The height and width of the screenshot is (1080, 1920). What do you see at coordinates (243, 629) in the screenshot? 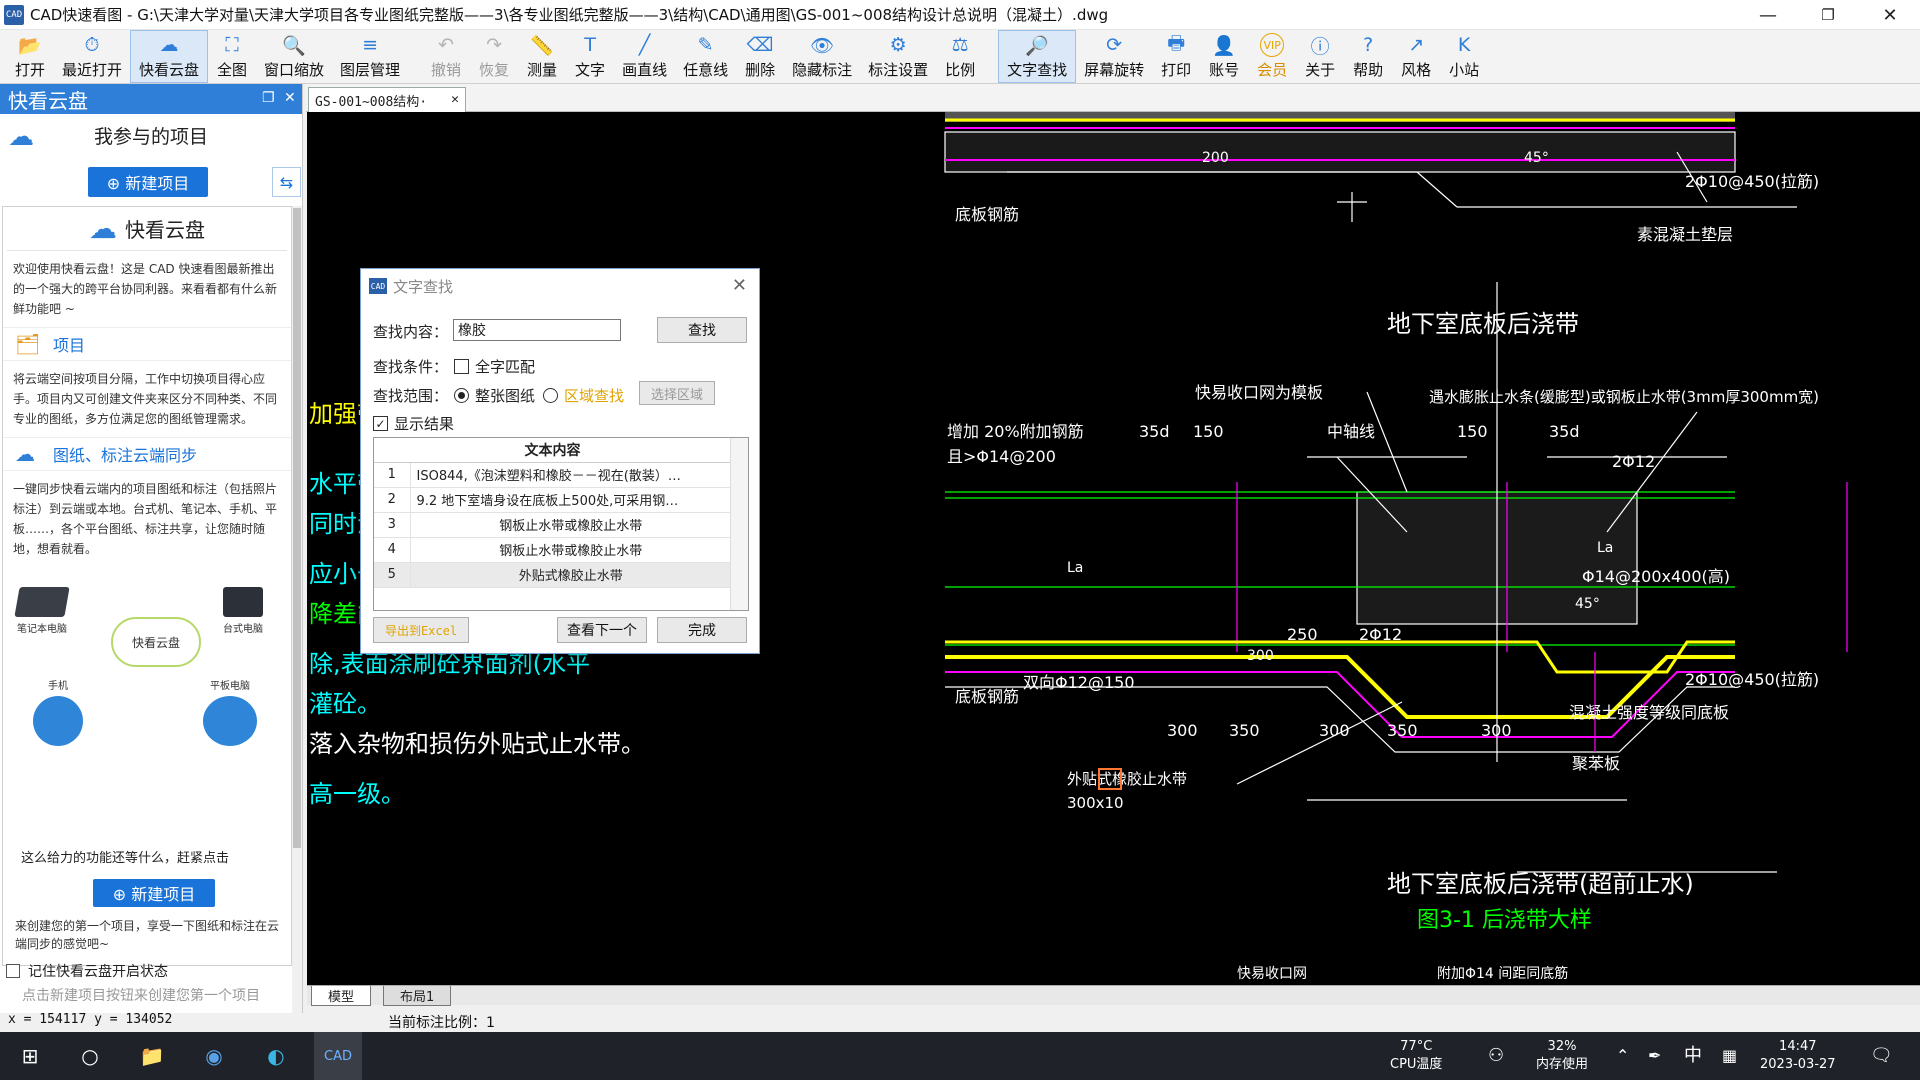
I see `desktop-label: 台式电脑` at bounding box center [243, 629].